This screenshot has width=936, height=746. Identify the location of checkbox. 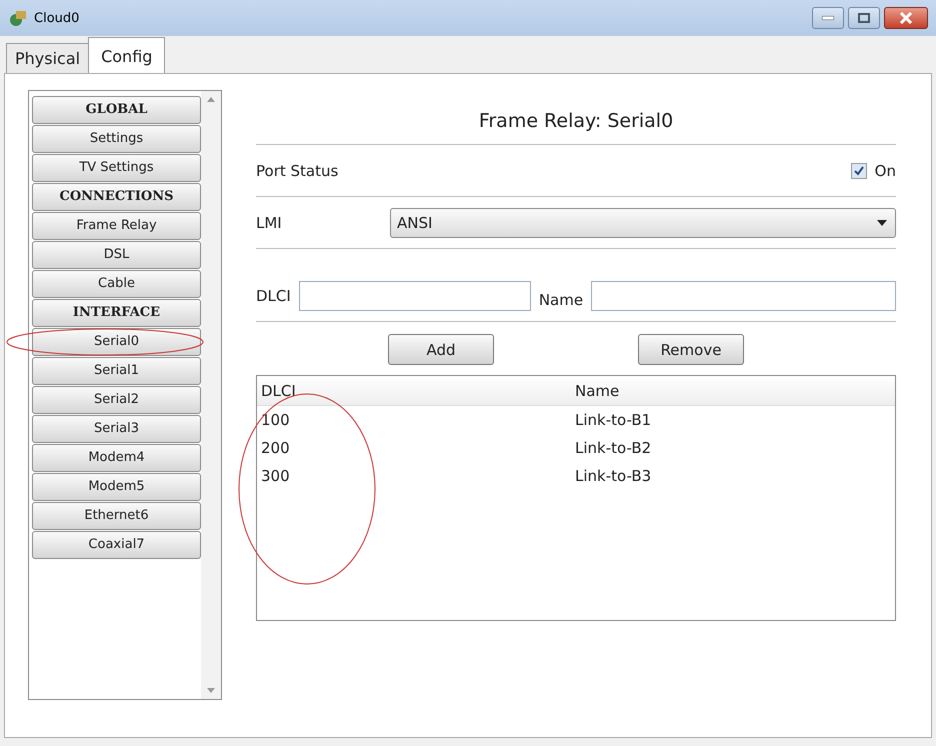
(858, 170).